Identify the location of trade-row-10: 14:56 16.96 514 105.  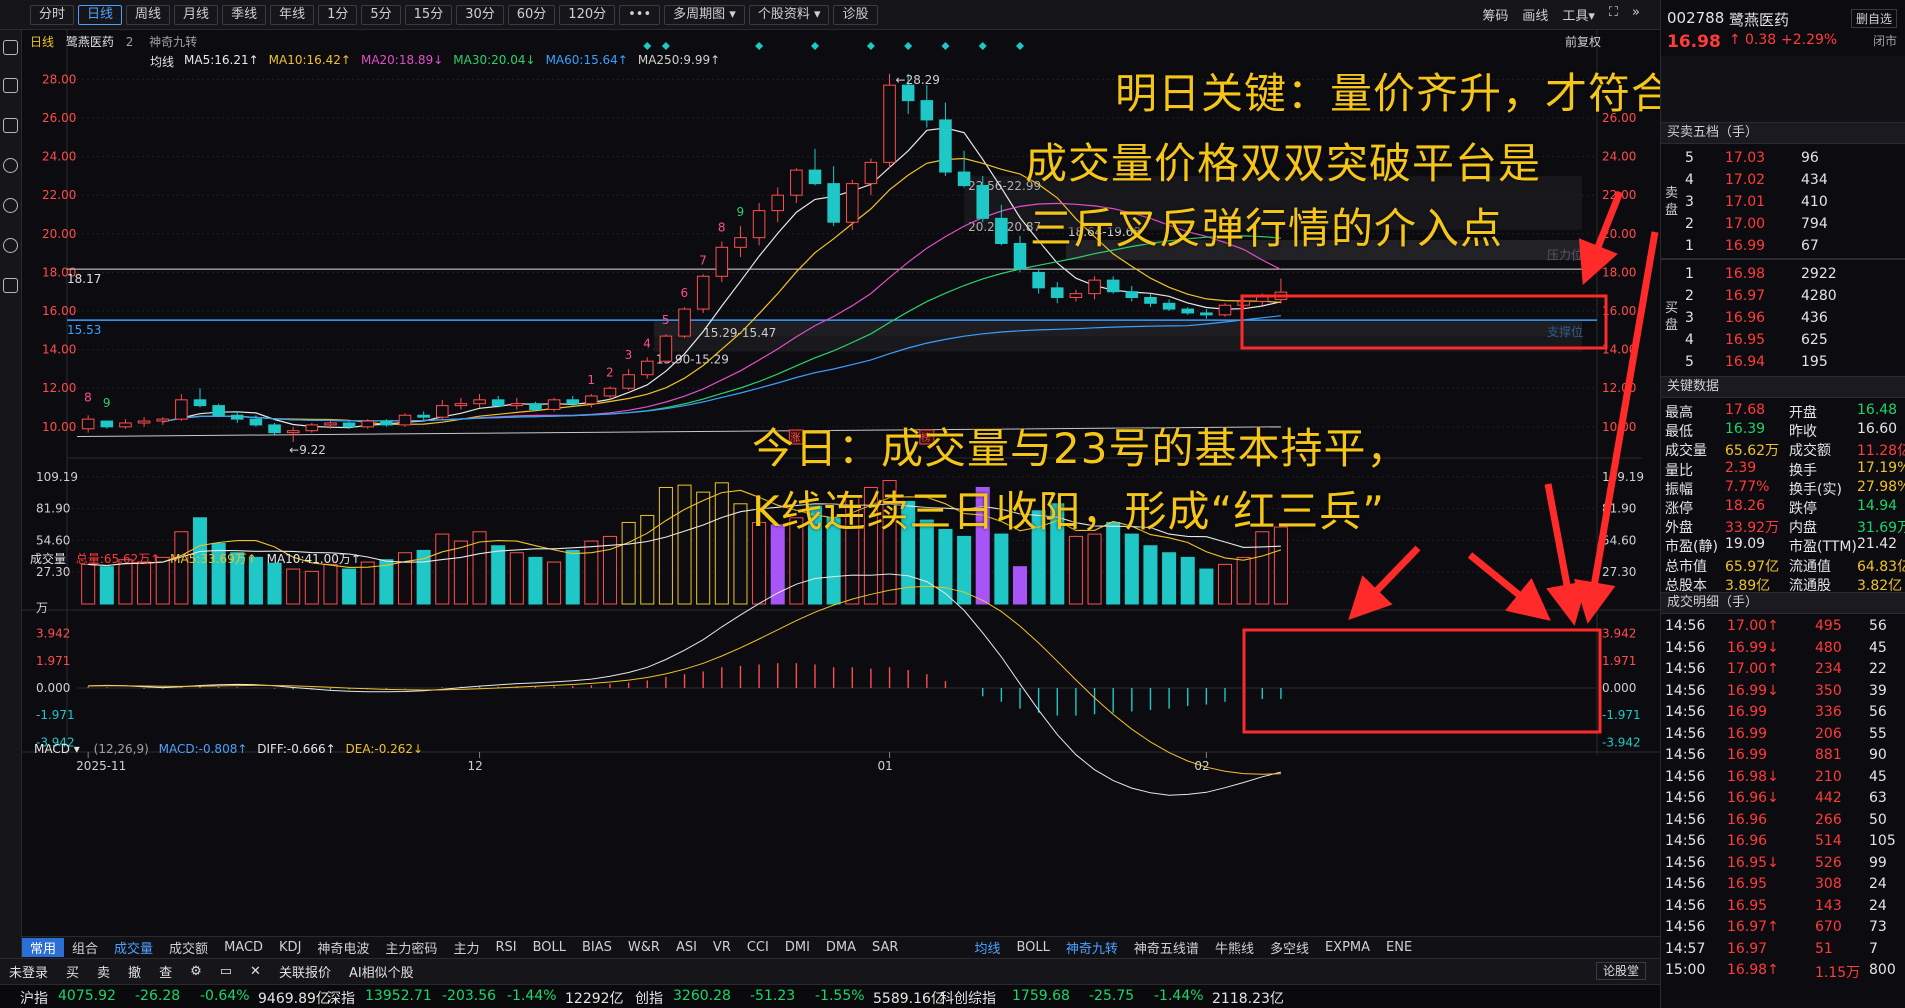
(1783, 841).